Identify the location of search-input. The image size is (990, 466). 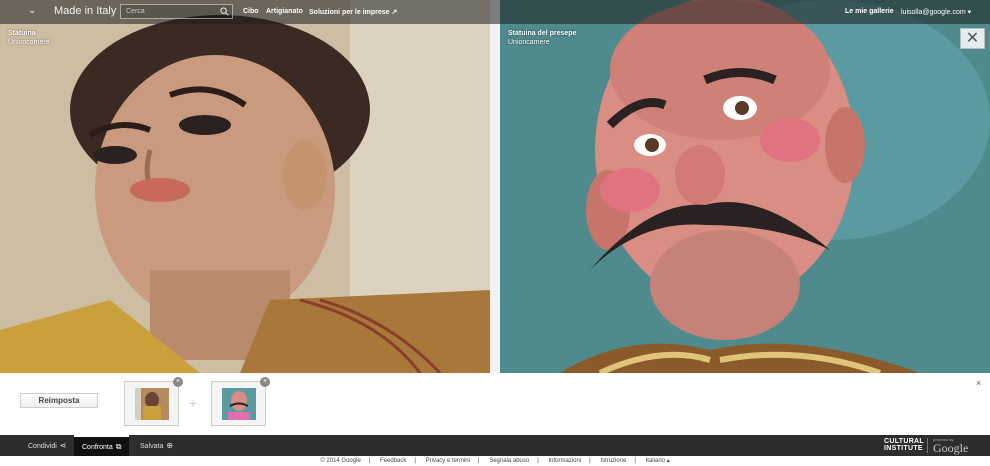
(176, 11).